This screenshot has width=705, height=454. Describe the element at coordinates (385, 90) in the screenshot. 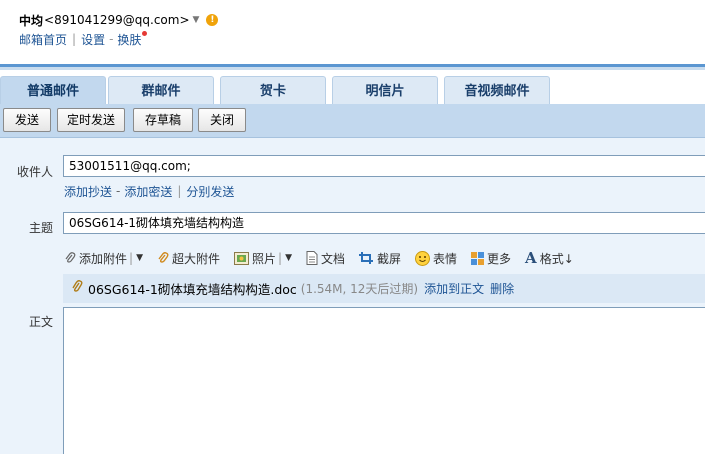

I see `tab-postcard: 明信片` at that location.